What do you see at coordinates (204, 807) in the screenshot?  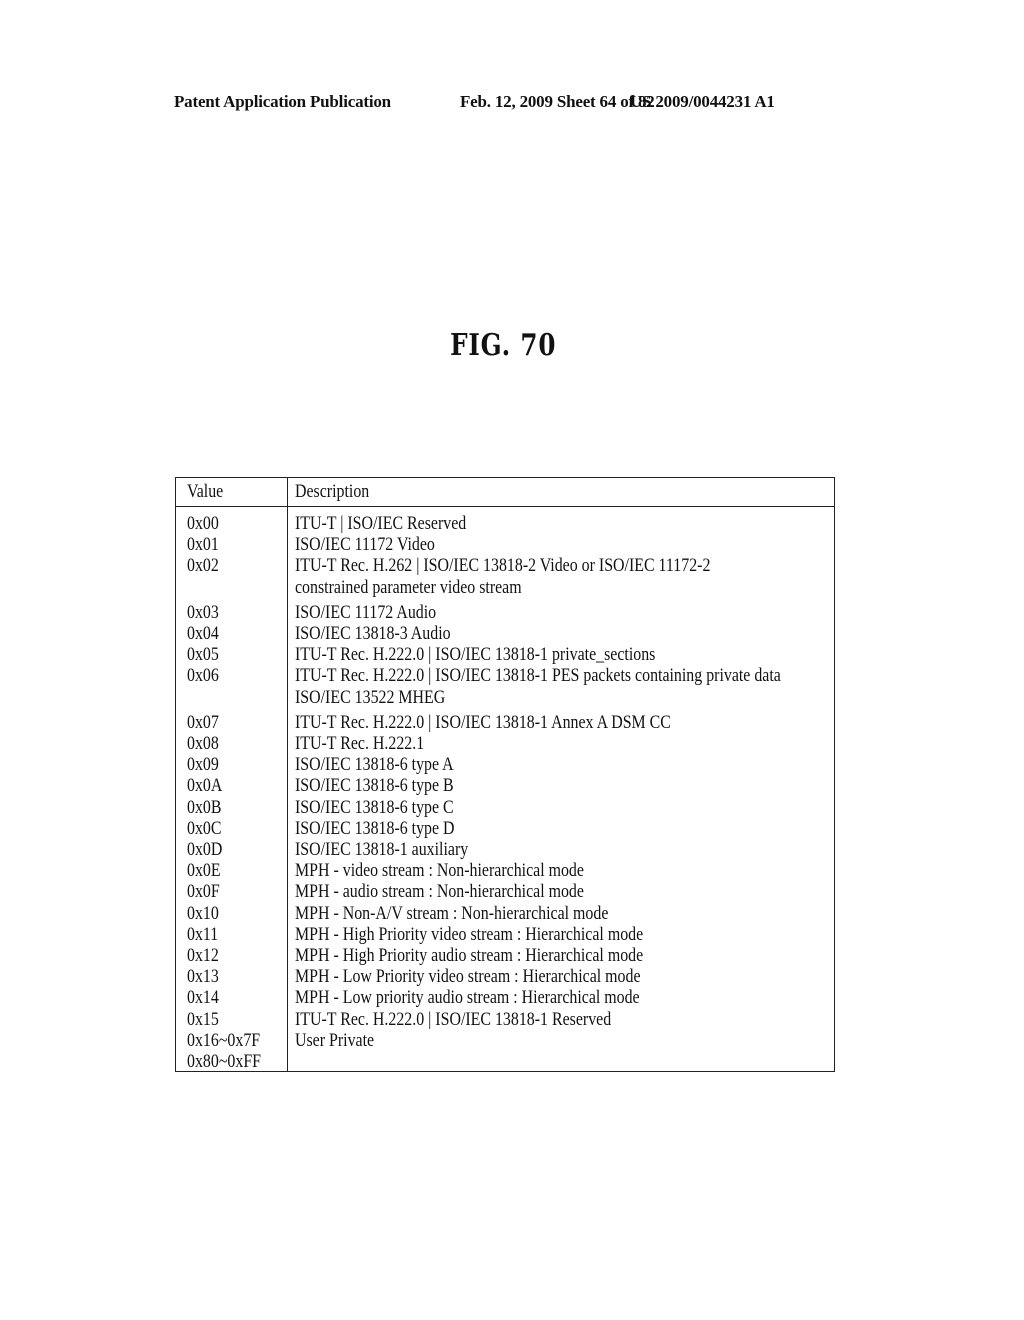 I see `row-value: 0x0B` at bounding box center [204, 807].